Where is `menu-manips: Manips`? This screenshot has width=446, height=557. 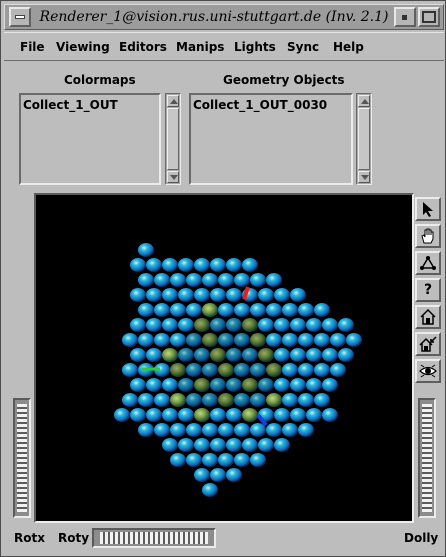 menu-manips: Manips is located at coordinates (200, 47).